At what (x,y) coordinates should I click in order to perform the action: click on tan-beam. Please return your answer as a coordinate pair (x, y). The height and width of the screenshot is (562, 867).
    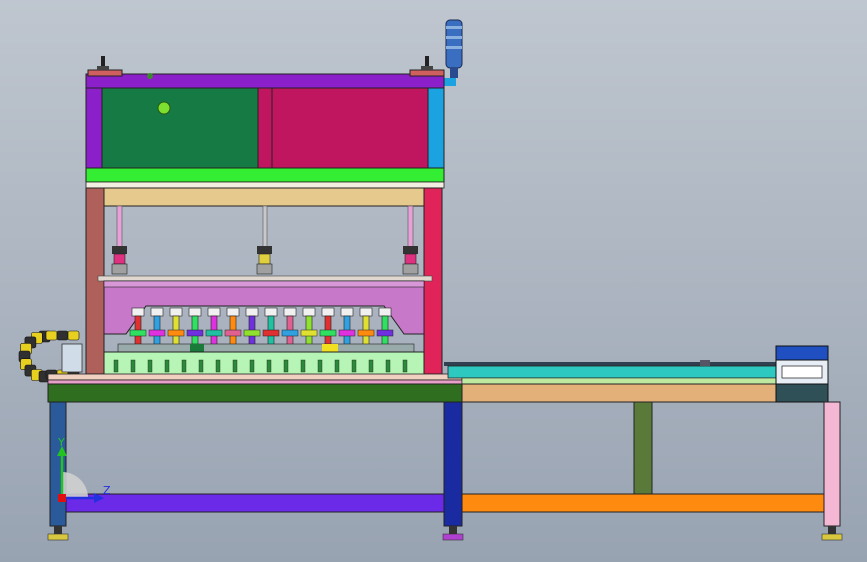
    Looking at the image, I should click on (264, 197).